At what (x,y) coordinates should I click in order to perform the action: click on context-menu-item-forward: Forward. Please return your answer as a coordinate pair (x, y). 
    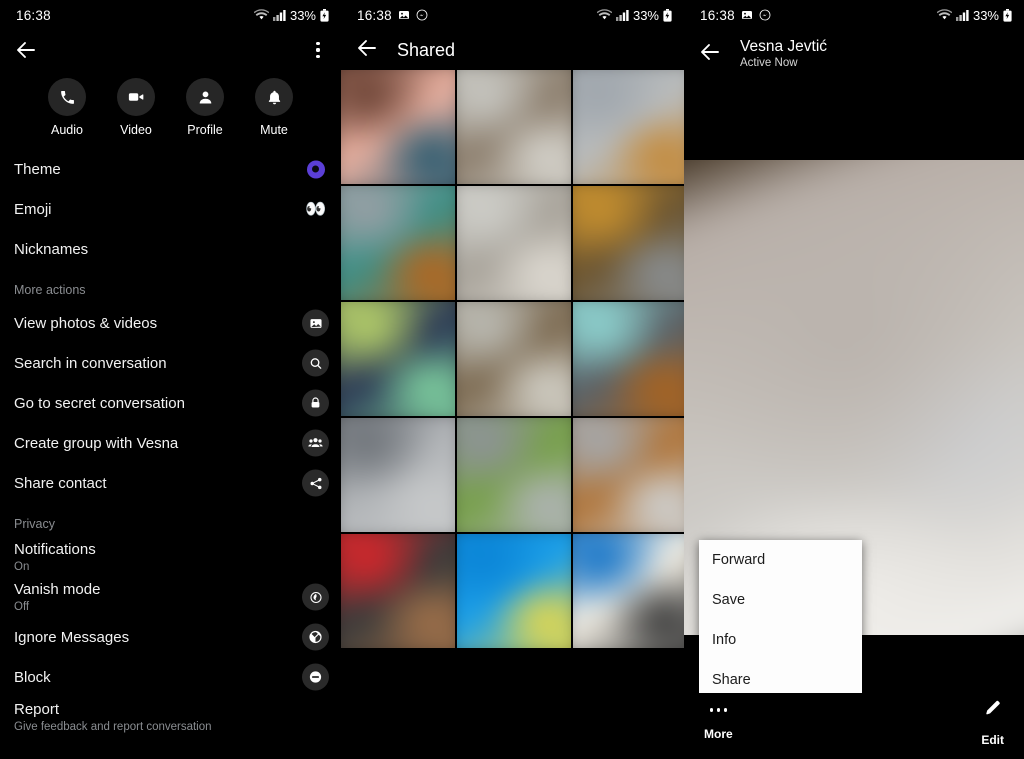
    Looking at the image, I should click on (780, 560).